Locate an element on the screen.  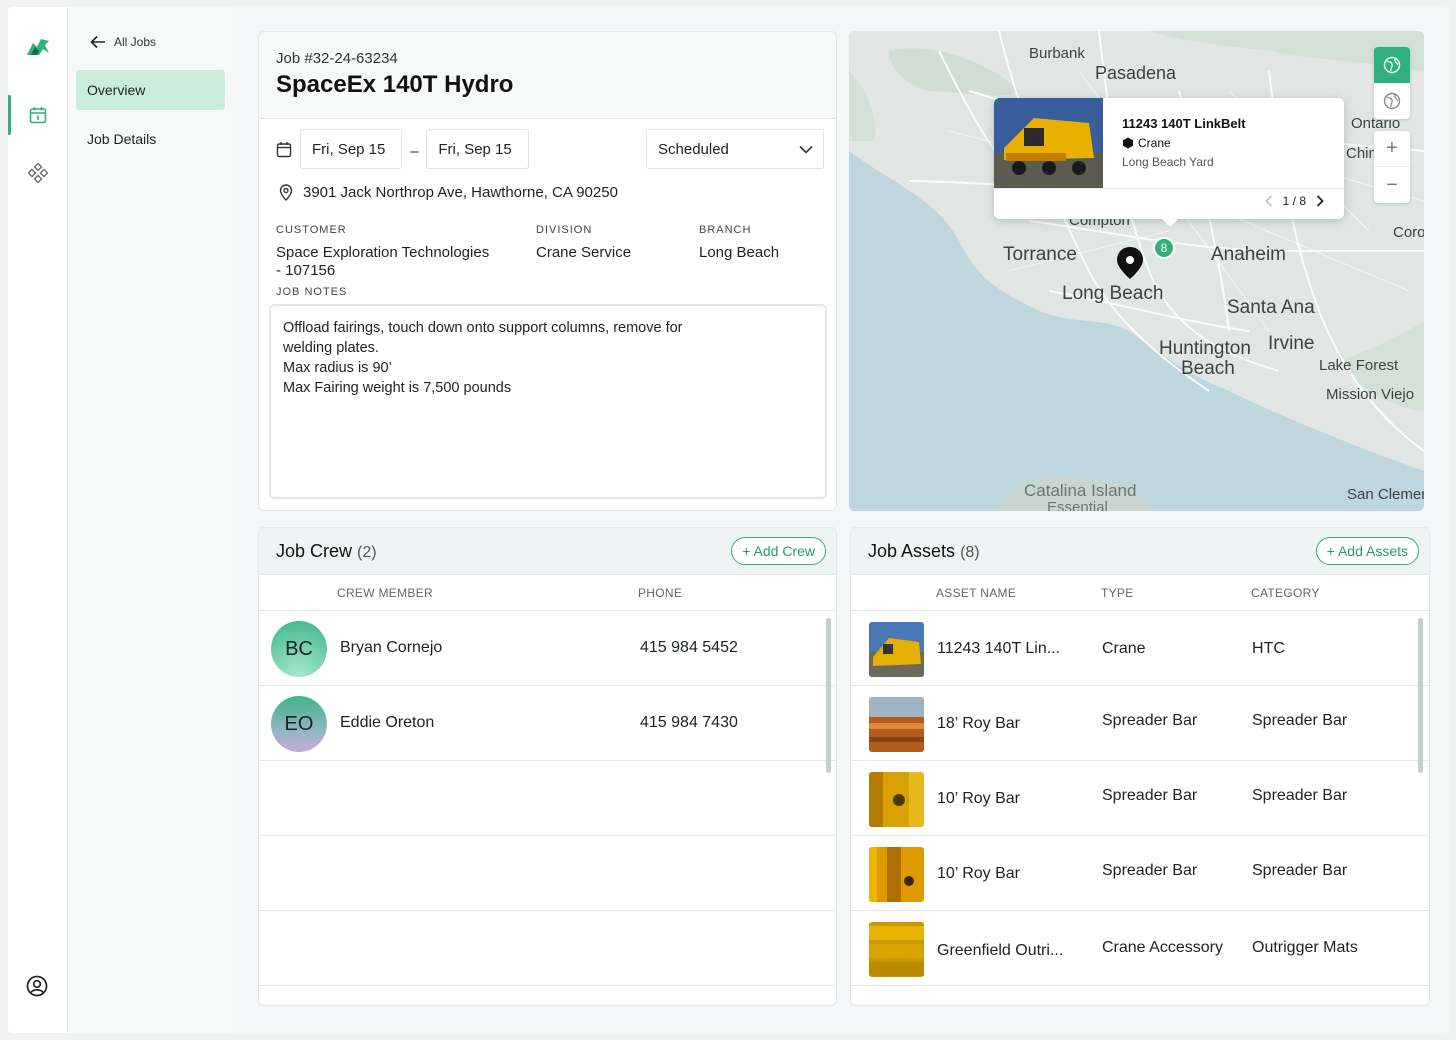
zoom-in-button: + is located at coordinates (1392, 149).